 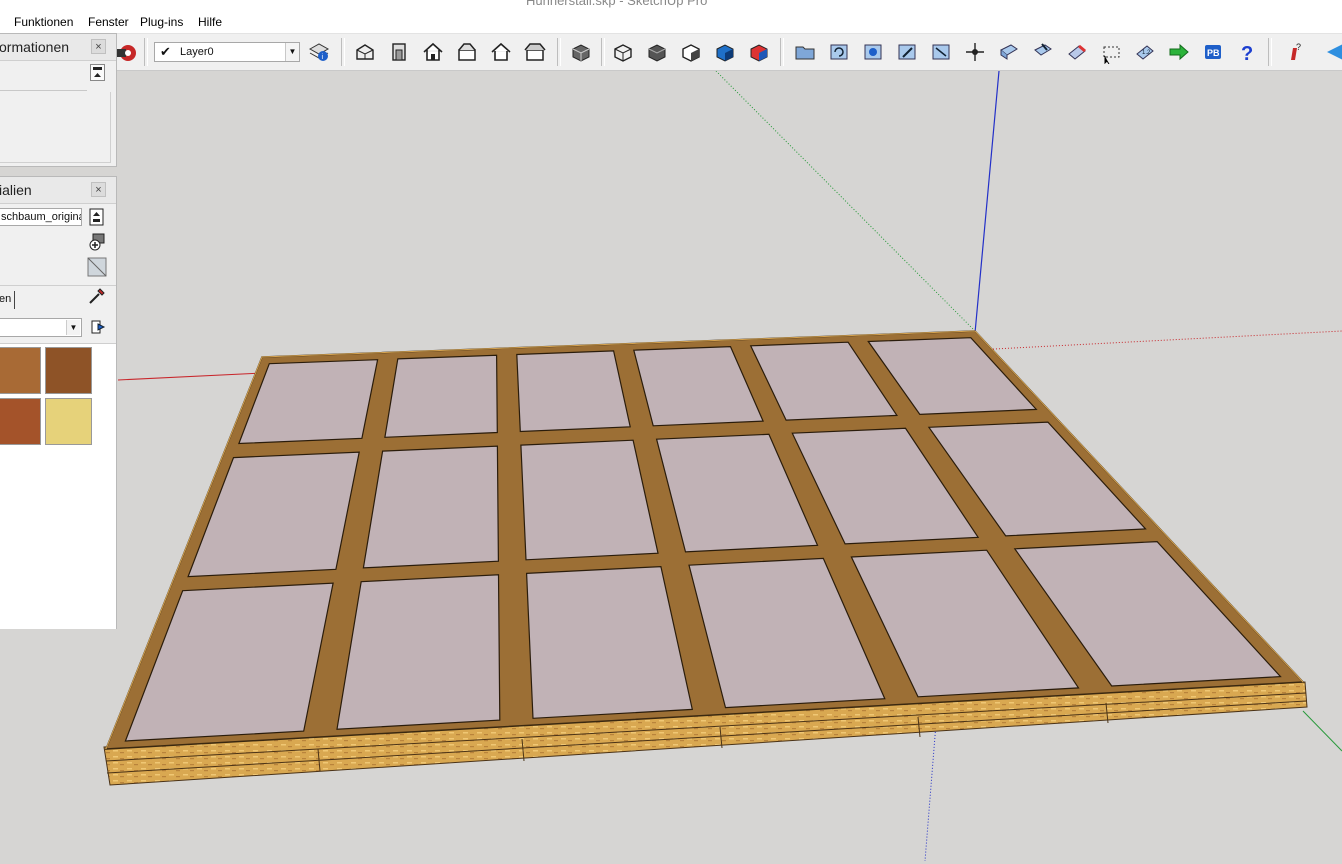 I want to click on checkmark-icon: ✔, so click(x=165, y=51).